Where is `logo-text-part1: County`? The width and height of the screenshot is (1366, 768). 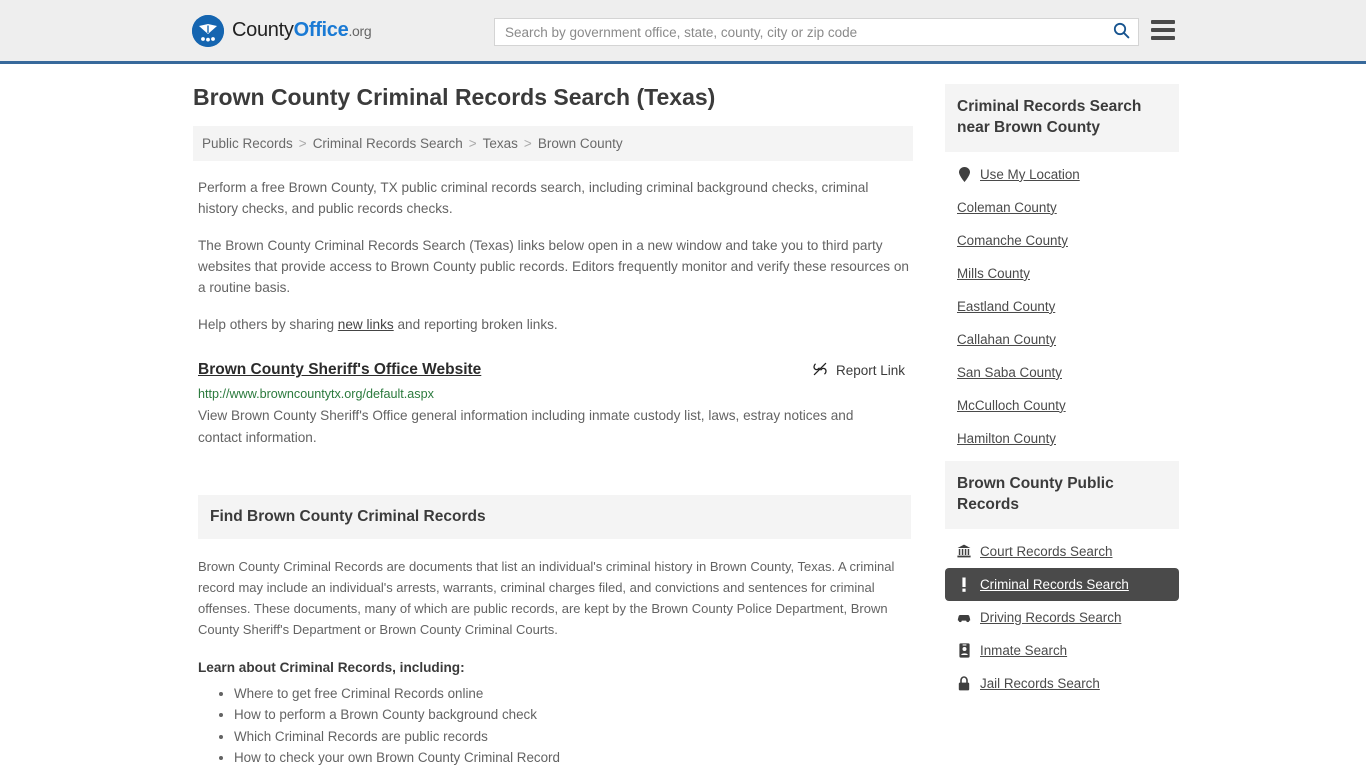 logo-text-part1: County is located at coordinates (263, 30).